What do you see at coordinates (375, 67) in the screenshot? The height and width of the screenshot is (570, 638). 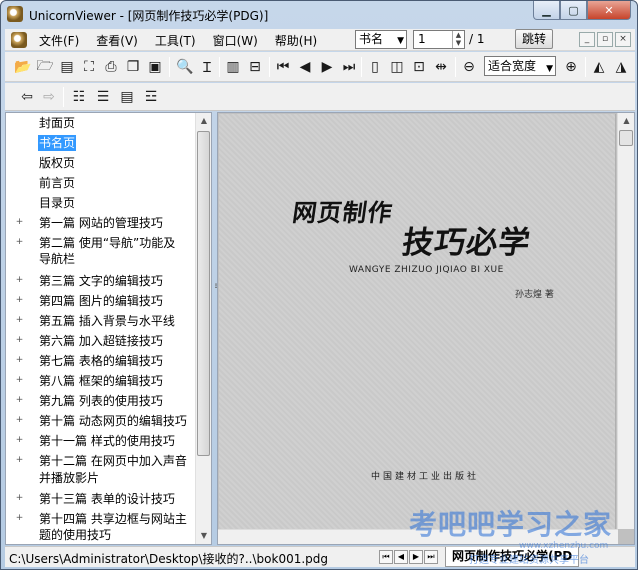 I see `single-page-icon: ▯` at bounding box center [375, 67].